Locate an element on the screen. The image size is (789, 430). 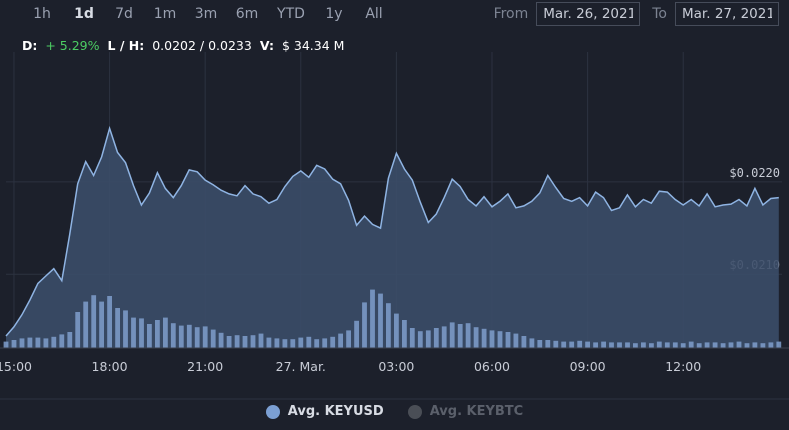
x-tick-label: 09:00 is located at coordinates (588, 366).